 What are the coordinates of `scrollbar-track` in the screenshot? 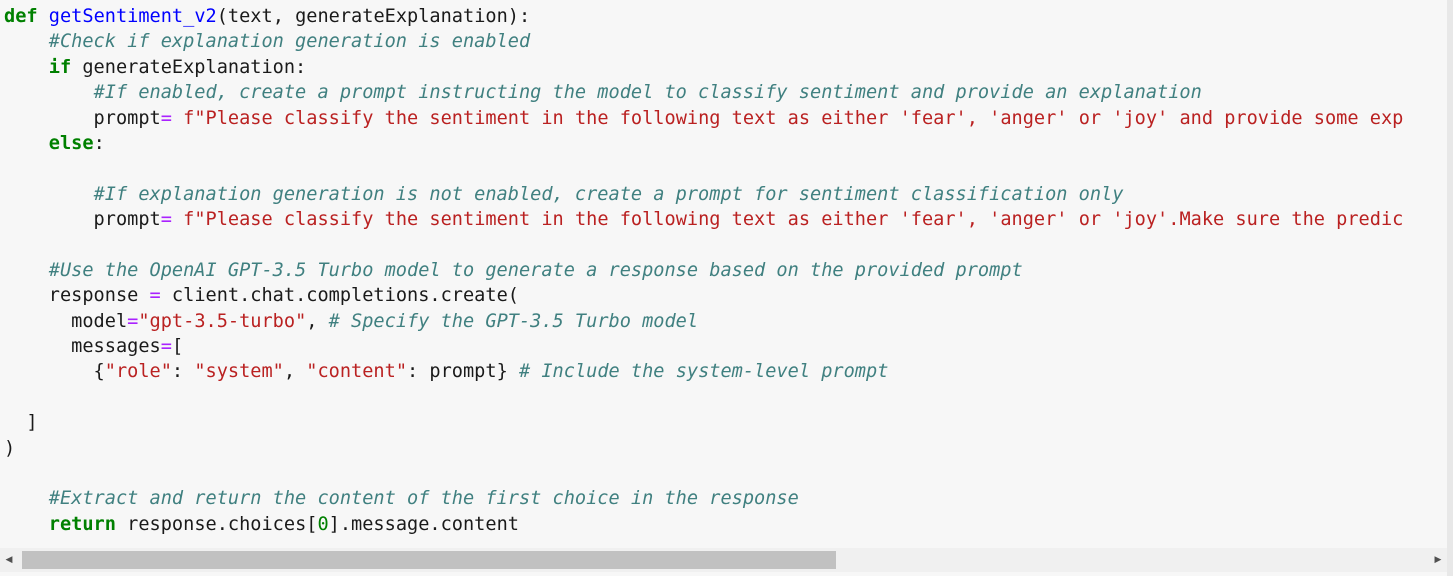 It's located at (723, 560).